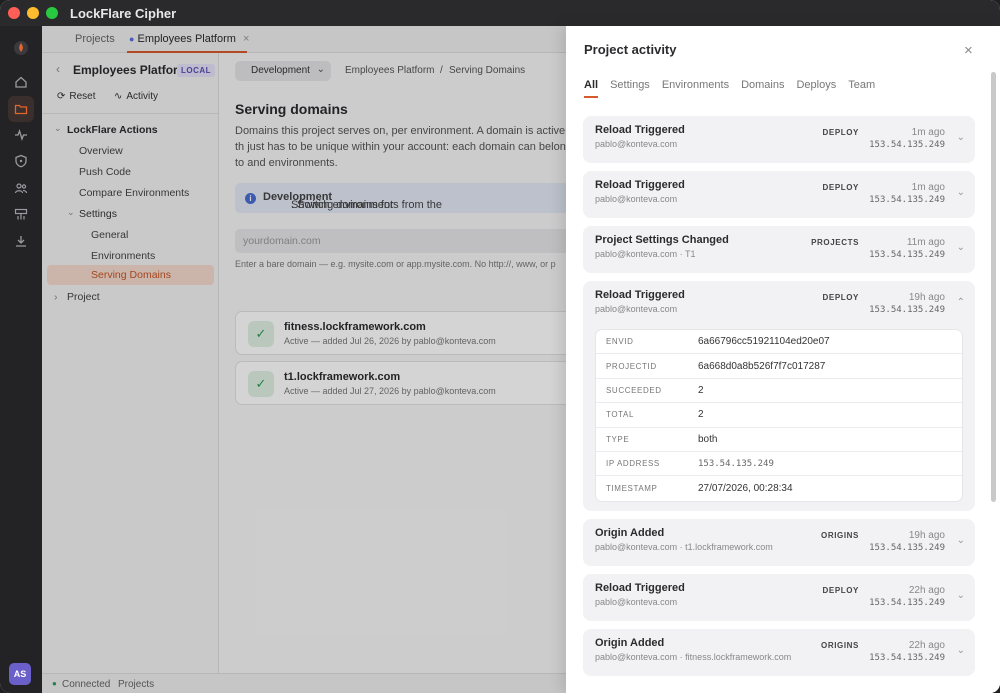 This screenshot has width=1000, height=693. I want to click on minimize-window-button, so click(33, 13).